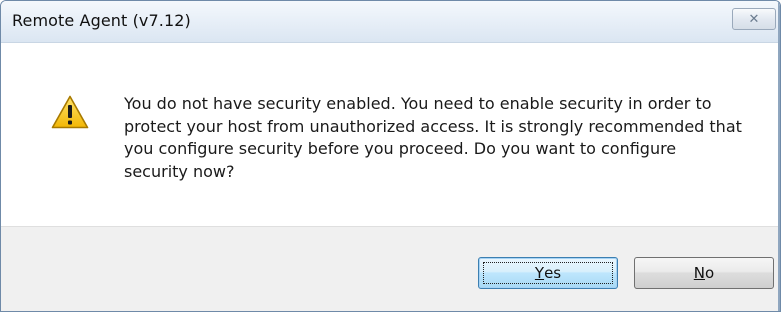 Image resolution: width=781 pixels, height=312 pixels. I want to click on no-label-rest: o, so click(710, 273).